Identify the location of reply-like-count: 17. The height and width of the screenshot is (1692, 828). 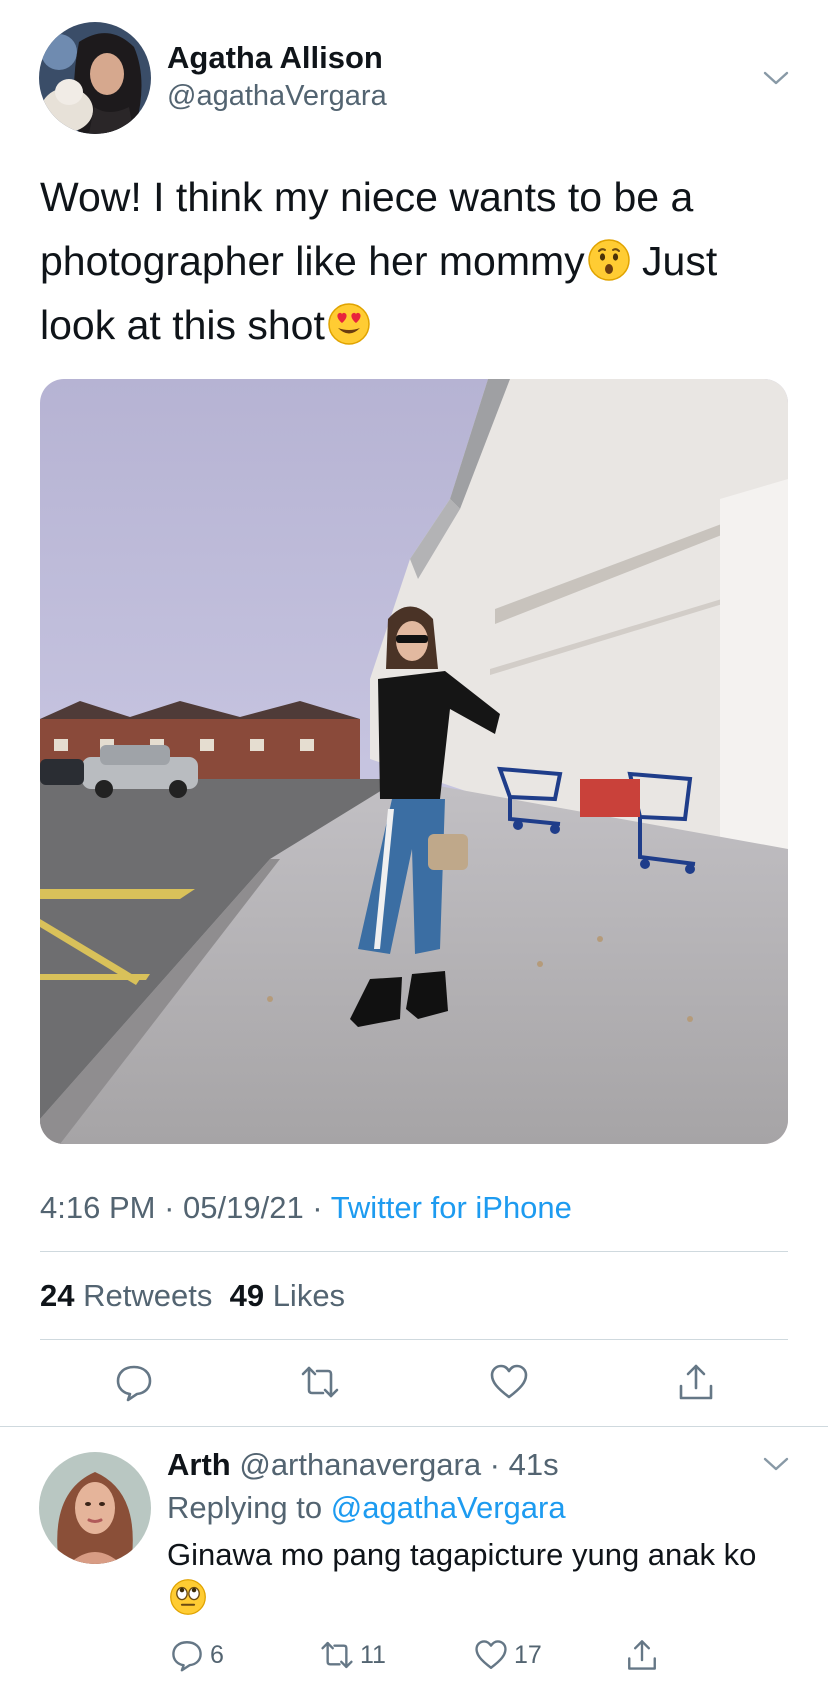
(528, 1654).